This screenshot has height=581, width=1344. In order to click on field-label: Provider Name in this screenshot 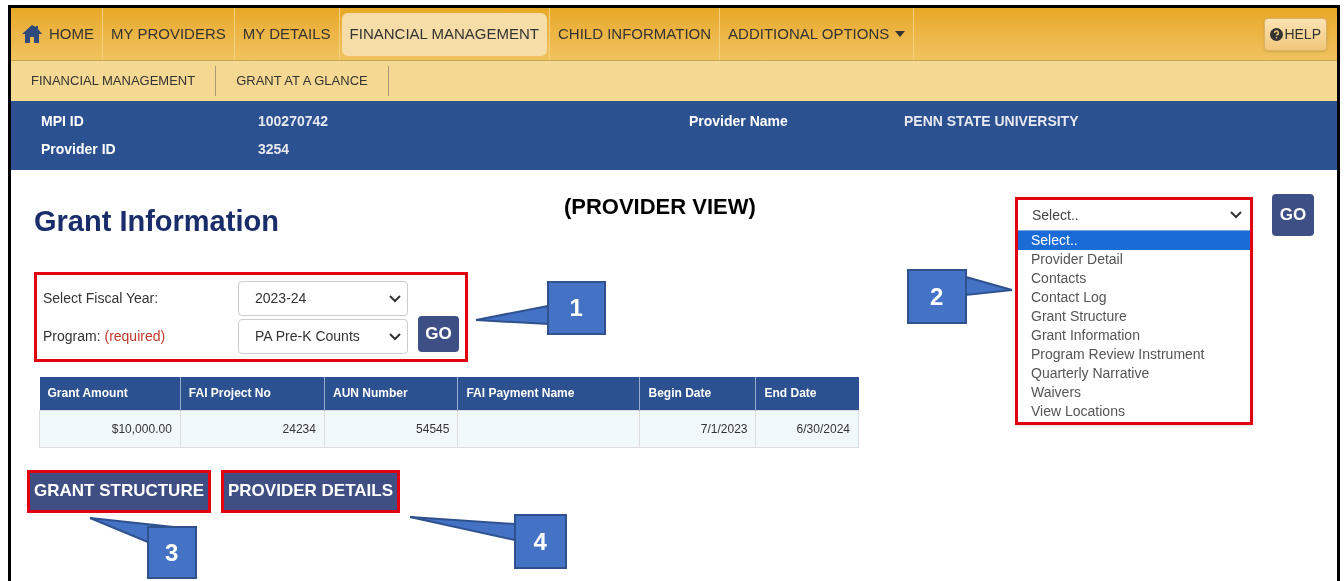, I will do `click(739, 121)`.